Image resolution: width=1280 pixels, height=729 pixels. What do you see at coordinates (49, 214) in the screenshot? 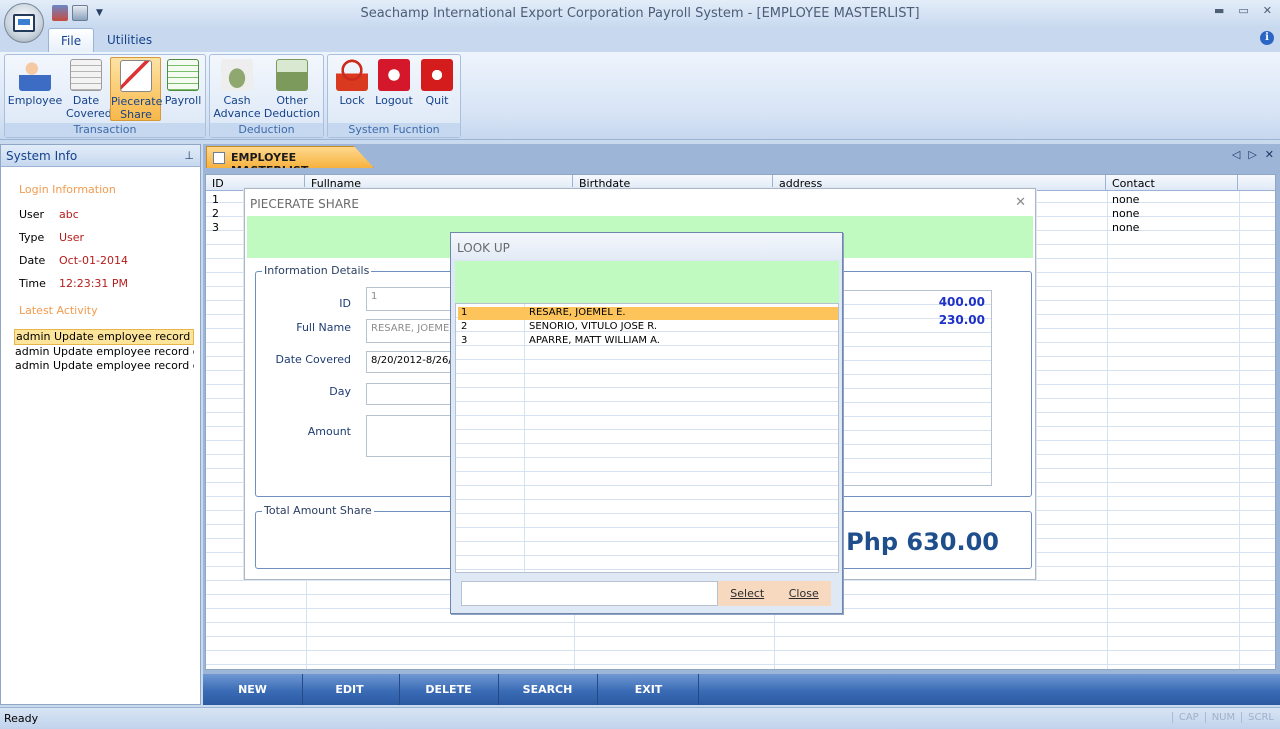
I see `user-row: User abc` at bounding box center [49, 214].